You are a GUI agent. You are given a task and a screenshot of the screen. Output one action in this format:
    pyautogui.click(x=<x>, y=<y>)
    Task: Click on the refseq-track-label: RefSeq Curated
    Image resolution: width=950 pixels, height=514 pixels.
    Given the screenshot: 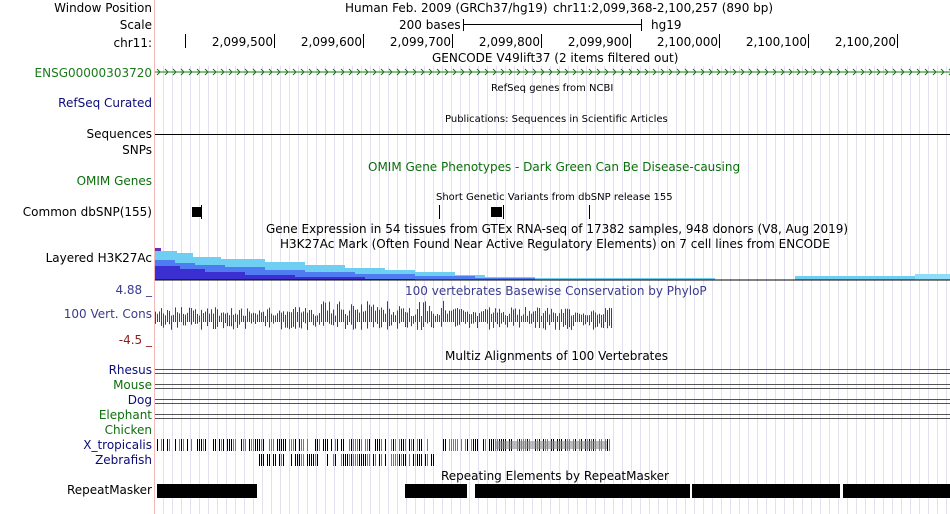 What is the action you would take?
    pyautogui.click(x=105, y=103)
    